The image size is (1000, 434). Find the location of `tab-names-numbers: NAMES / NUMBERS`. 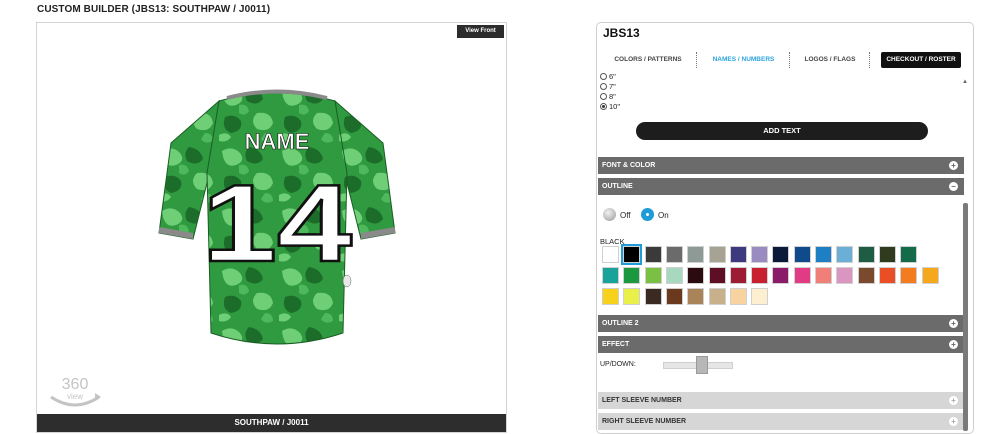

tab-names-numbers: NAMES / NUMBERS is located at coordinates (743, 60).